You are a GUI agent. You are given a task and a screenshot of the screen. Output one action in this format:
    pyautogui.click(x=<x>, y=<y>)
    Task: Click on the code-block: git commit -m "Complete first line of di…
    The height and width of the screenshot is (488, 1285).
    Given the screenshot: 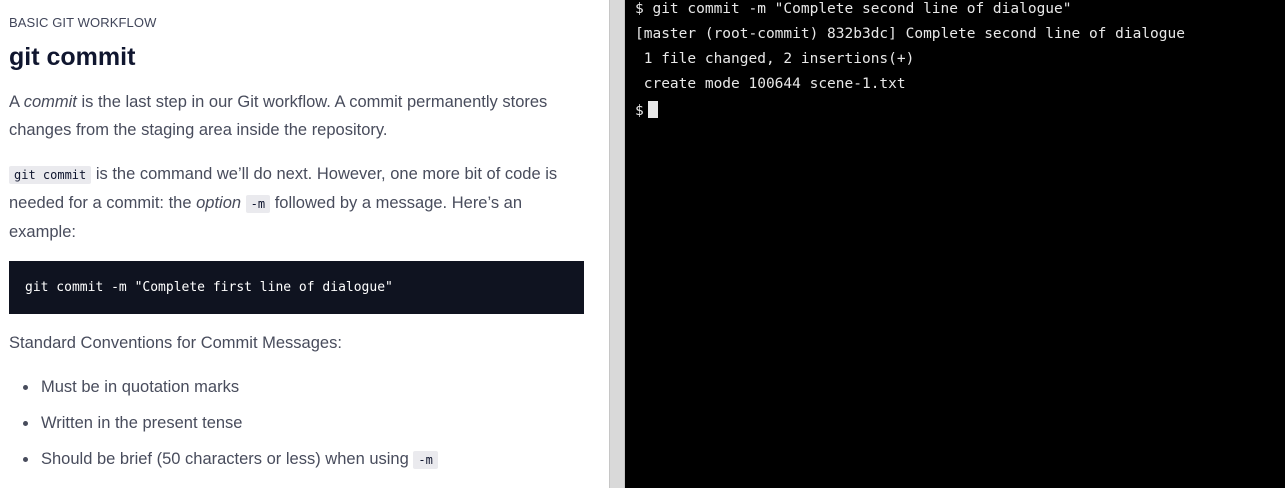 What is the action you would take?
    pyautogui.click(x=296, y=287)
    